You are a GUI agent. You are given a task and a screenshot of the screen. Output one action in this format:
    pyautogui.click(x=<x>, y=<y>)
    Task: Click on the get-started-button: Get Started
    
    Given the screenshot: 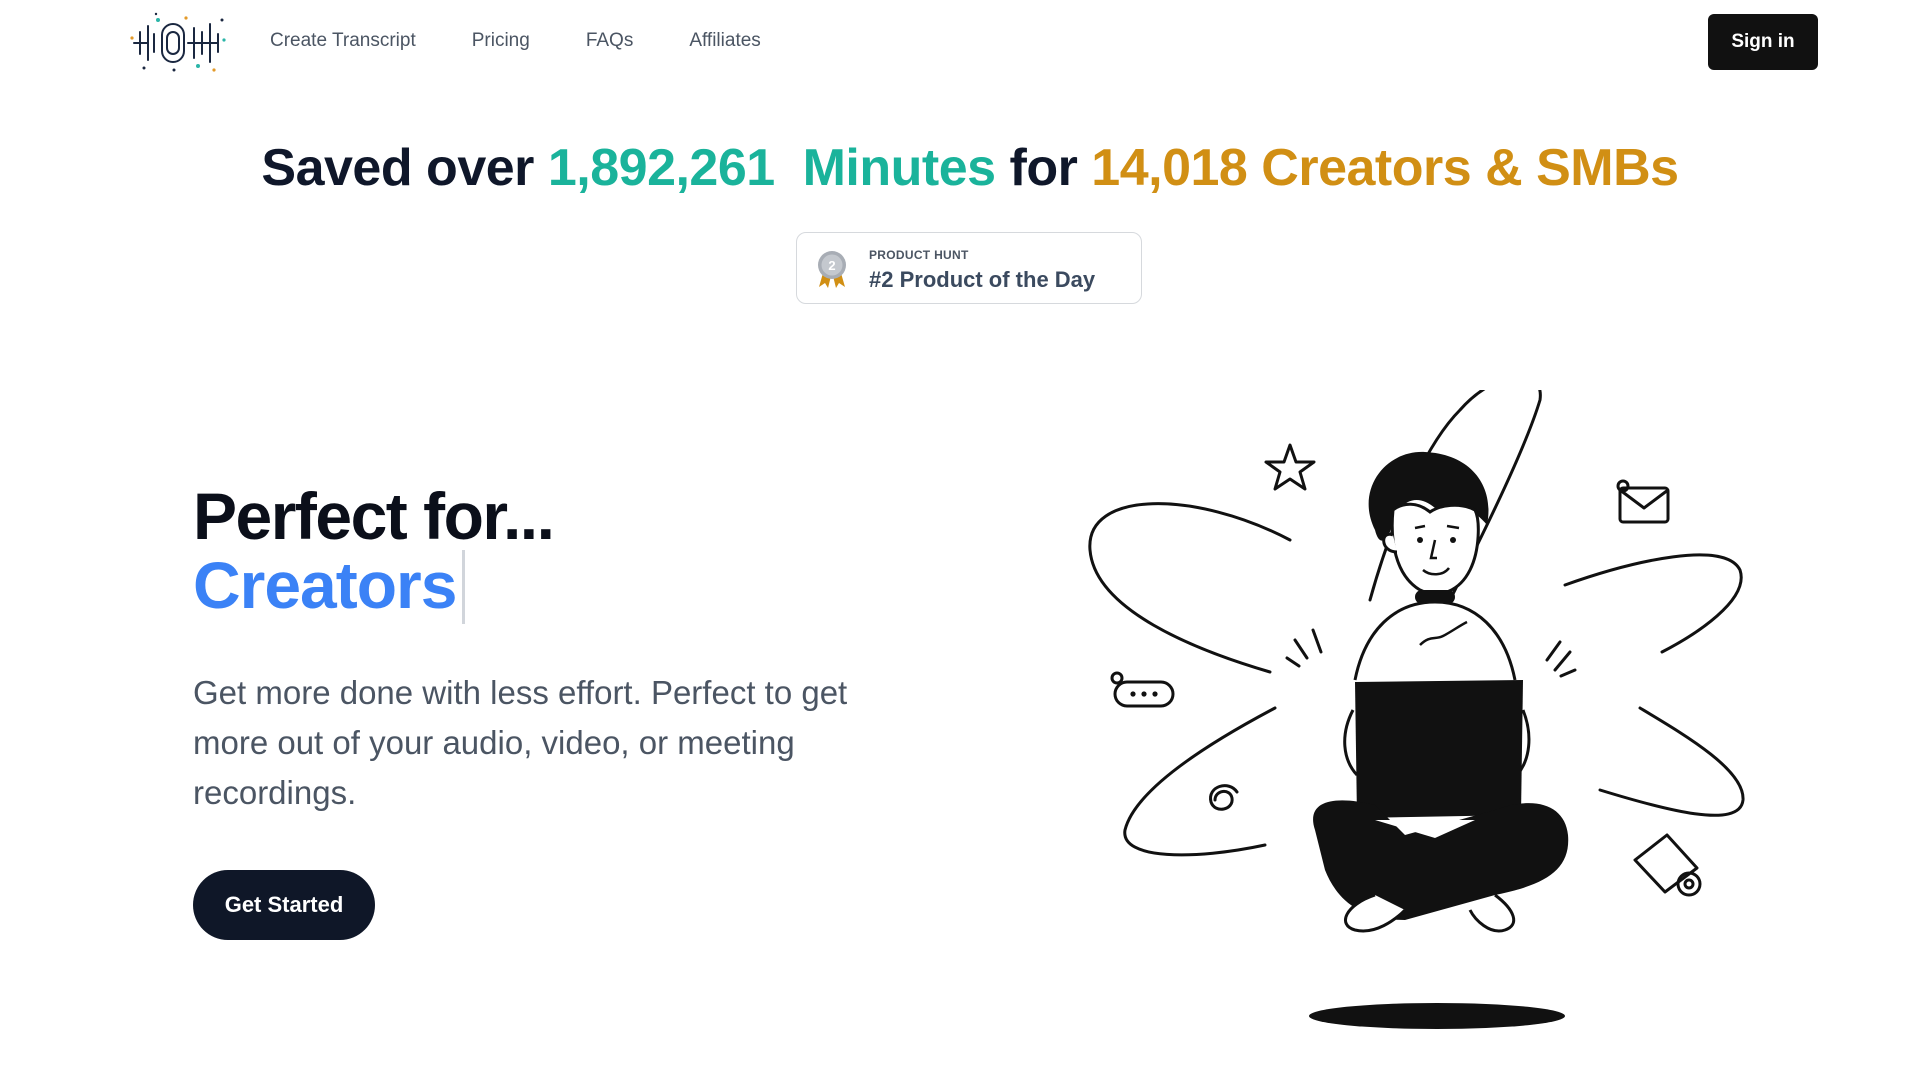 What is the action you would take?
    pyautogui.click(x=284, y=905)
    